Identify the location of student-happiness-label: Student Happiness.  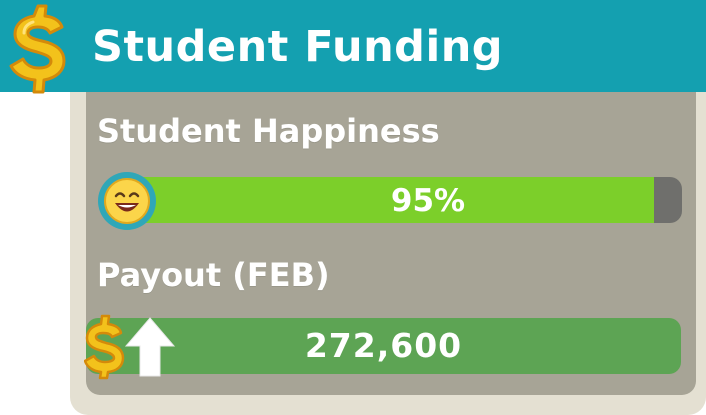
(268, 131).